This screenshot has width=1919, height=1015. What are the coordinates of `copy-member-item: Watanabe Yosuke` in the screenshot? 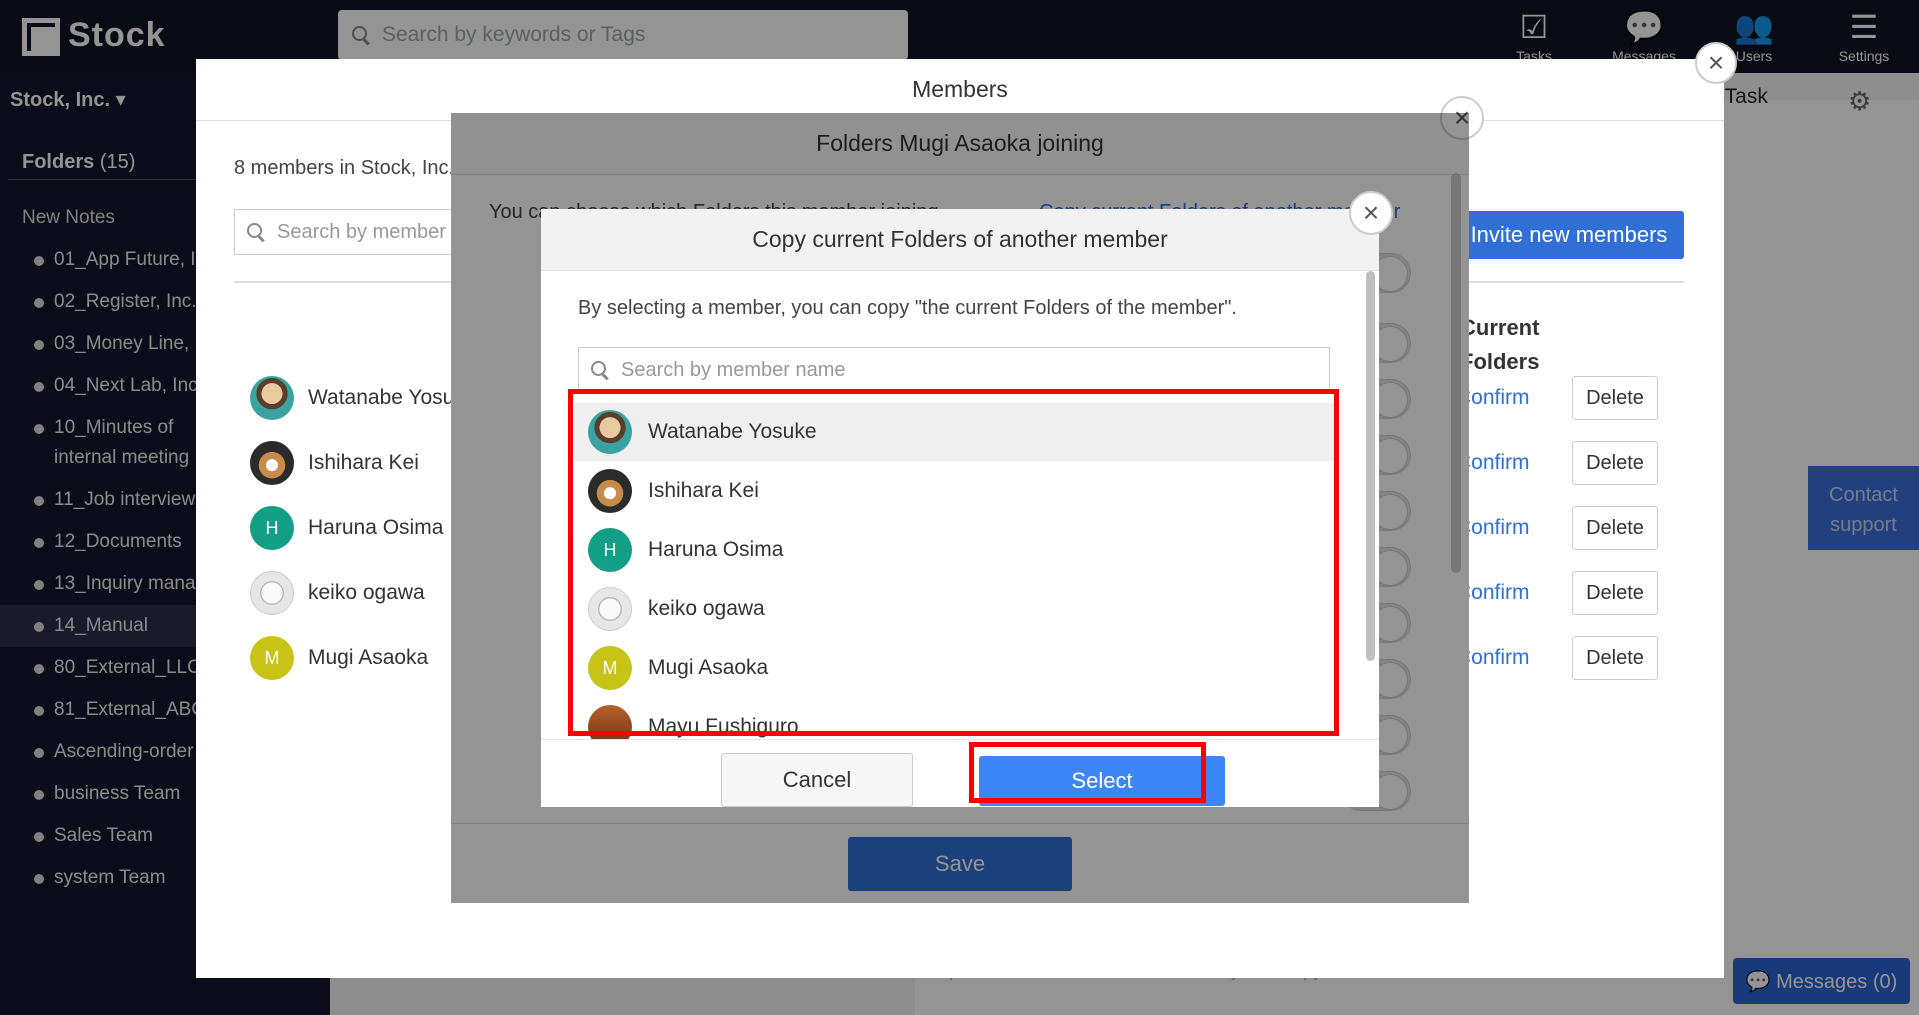 It's located at (954, 432).